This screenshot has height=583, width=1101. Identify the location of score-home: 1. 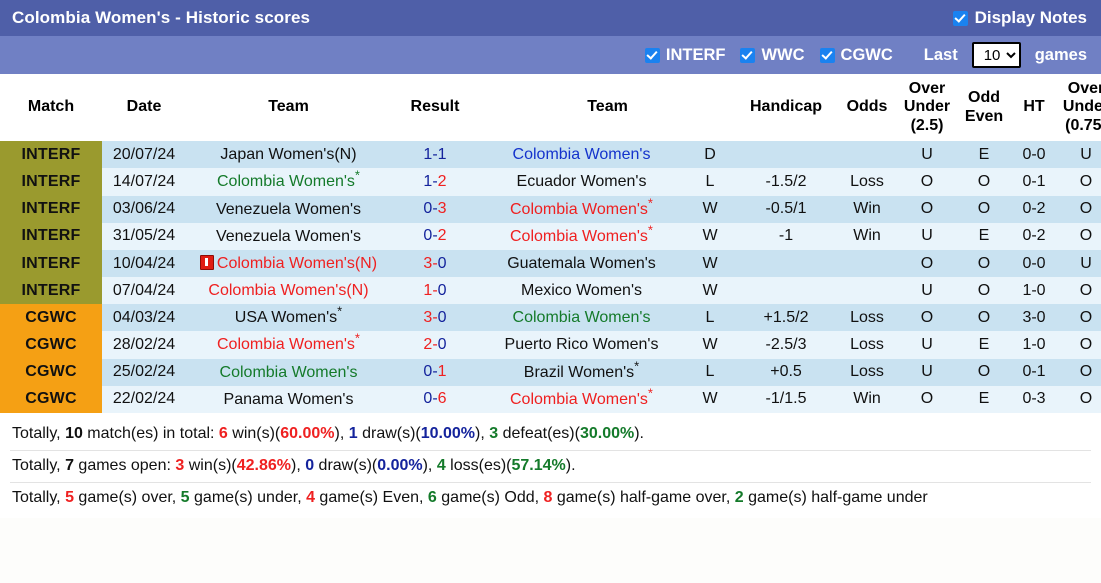
(428, 154).